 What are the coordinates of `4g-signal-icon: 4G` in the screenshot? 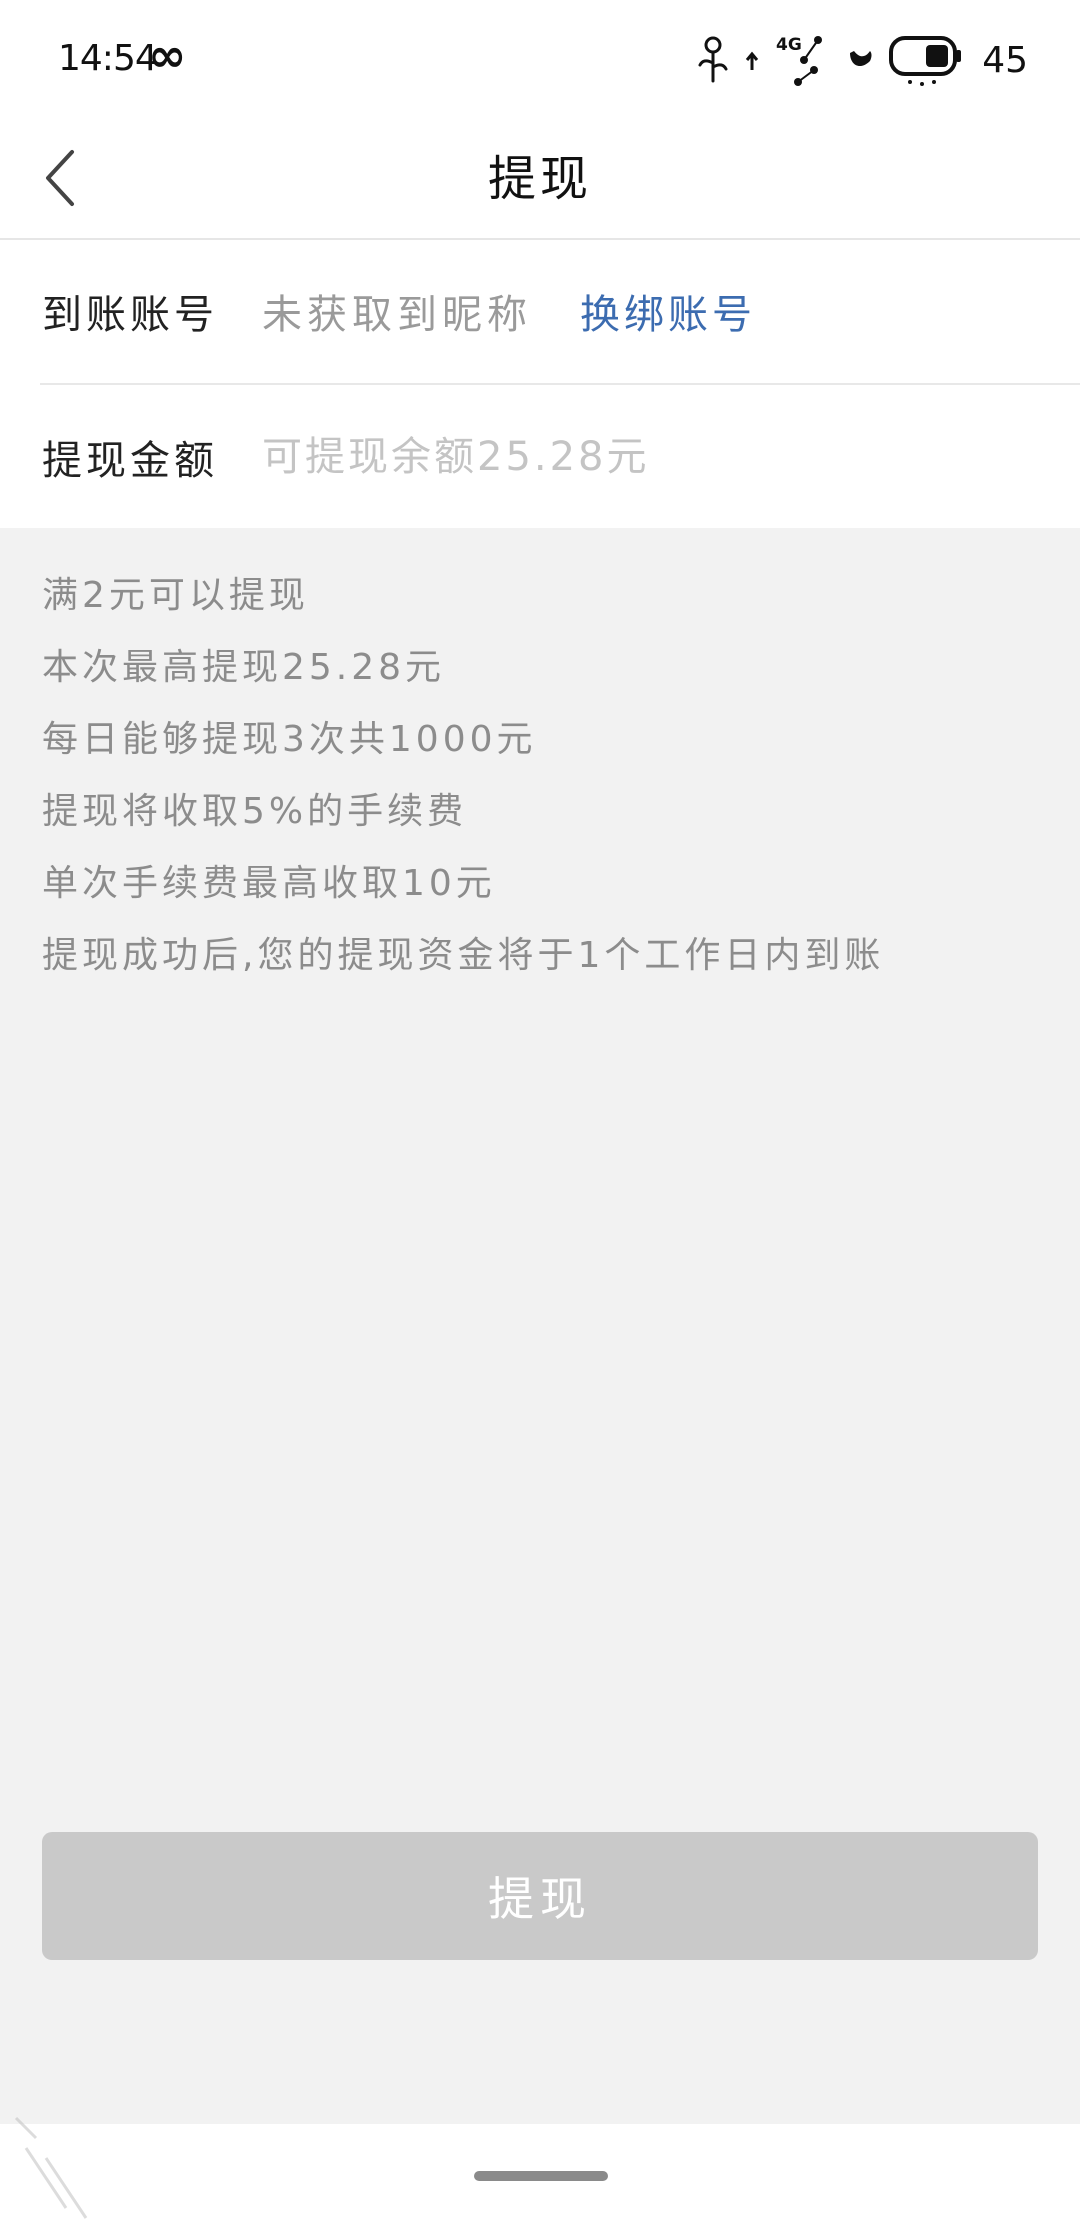 It's located at (799, 60).